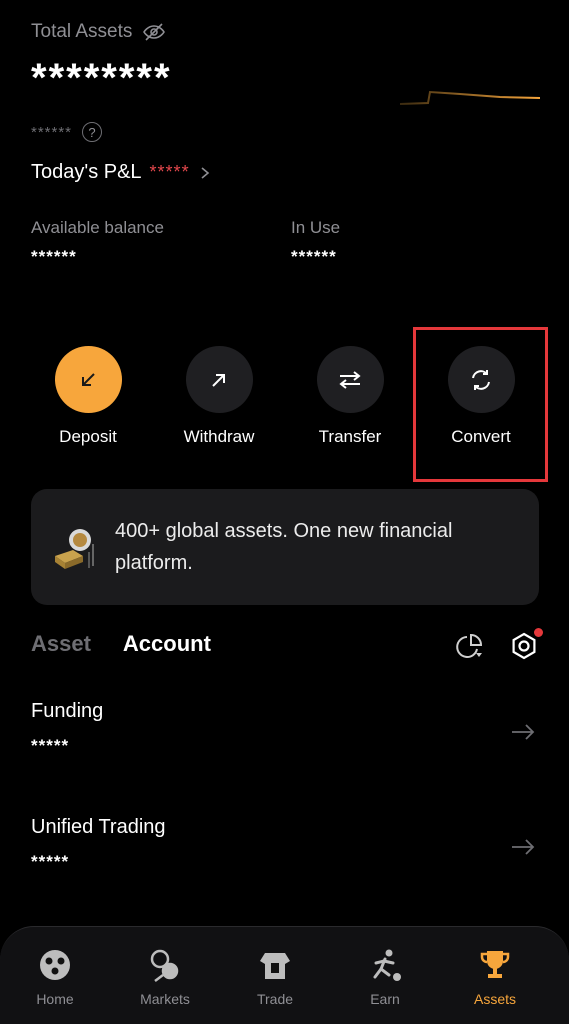 The height and width of the screenshot is (1024, 569). I want to click on sub-balance-row: ****** ?, so click(67, 132).